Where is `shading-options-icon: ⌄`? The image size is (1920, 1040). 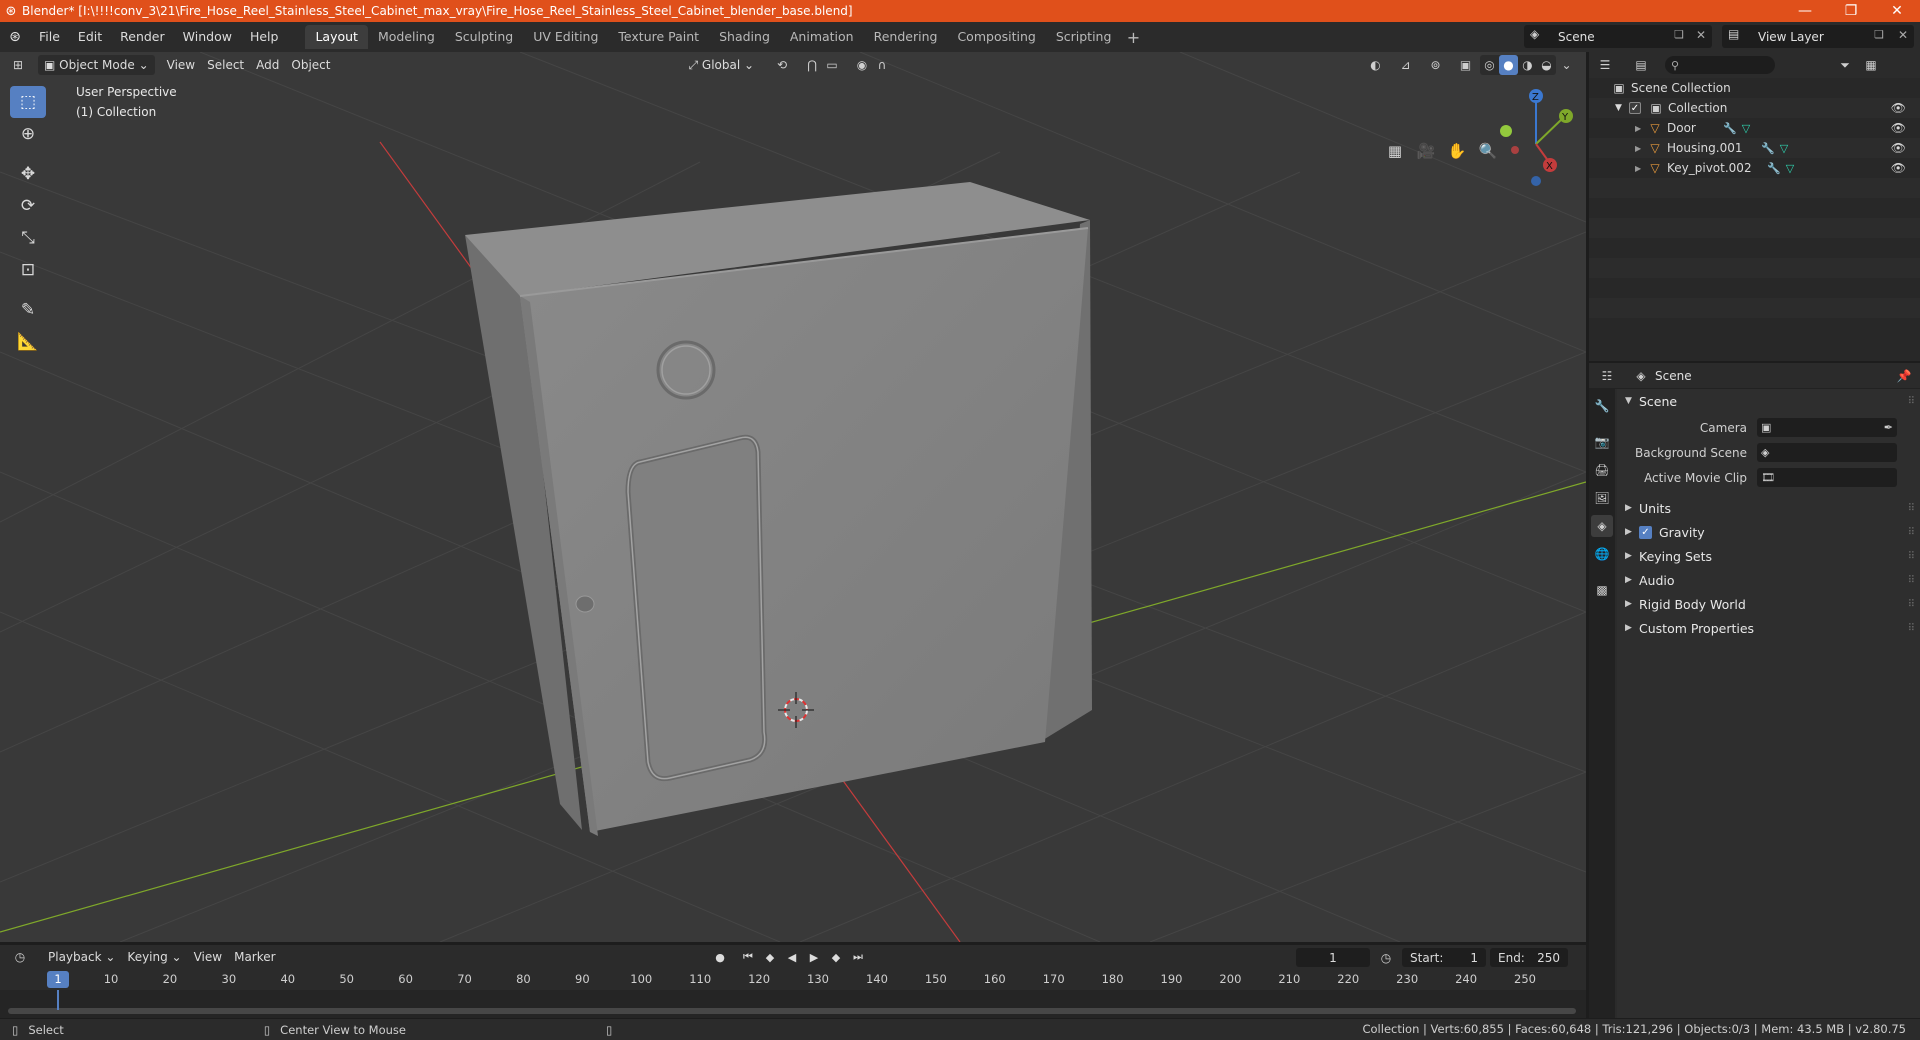
shading-options-icon: ⌄ is located at coordinates (1566, 65).